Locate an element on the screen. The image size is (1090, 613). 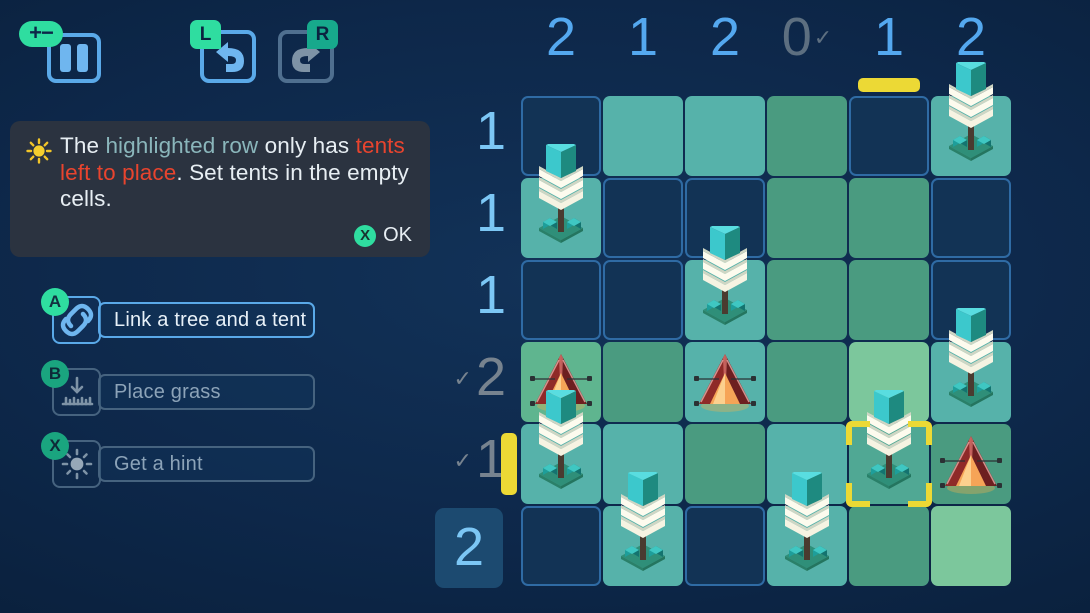
tree-icon is located at coordinates (971, 119).